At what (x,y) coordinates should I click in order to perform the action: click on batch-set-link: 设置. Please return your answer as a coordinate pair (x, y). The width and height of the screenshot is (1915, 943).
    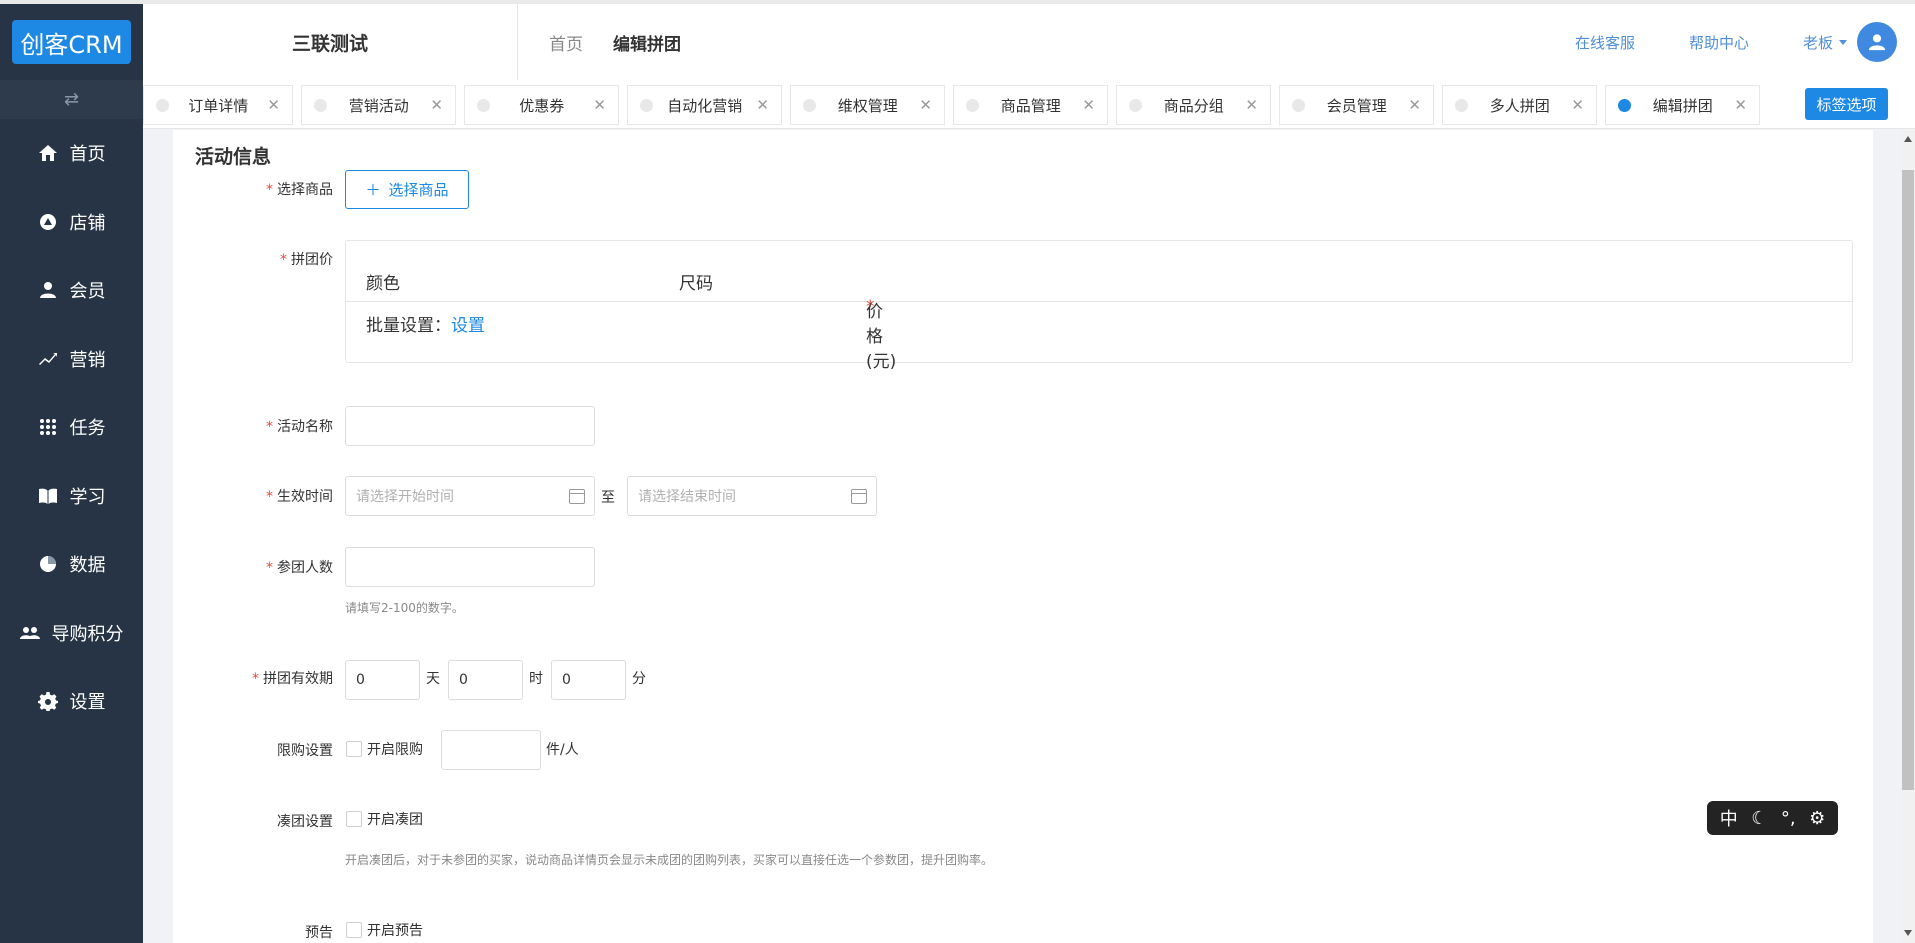
    Looking at the image, I should click on (468, 326).